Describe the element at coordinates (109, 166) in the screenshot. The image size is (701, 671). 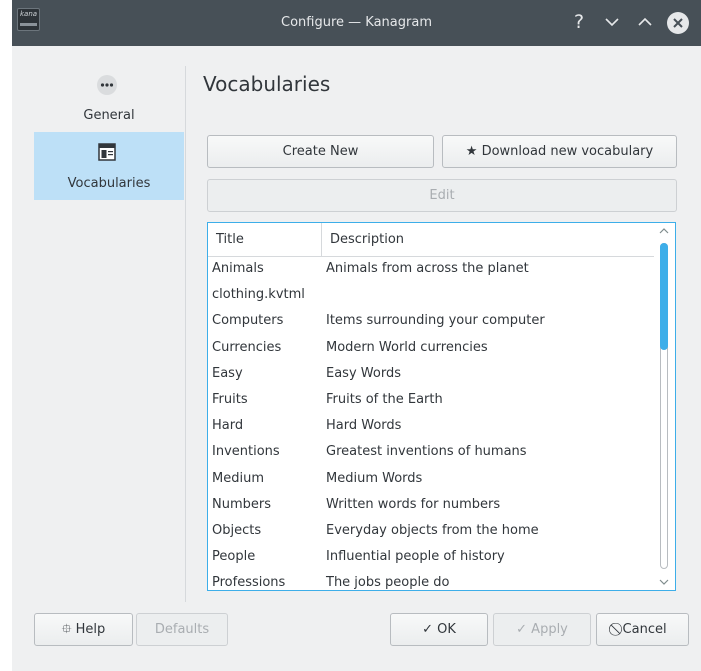
I see `sidebar-item-vocabularies: Vocabularies` at that location.